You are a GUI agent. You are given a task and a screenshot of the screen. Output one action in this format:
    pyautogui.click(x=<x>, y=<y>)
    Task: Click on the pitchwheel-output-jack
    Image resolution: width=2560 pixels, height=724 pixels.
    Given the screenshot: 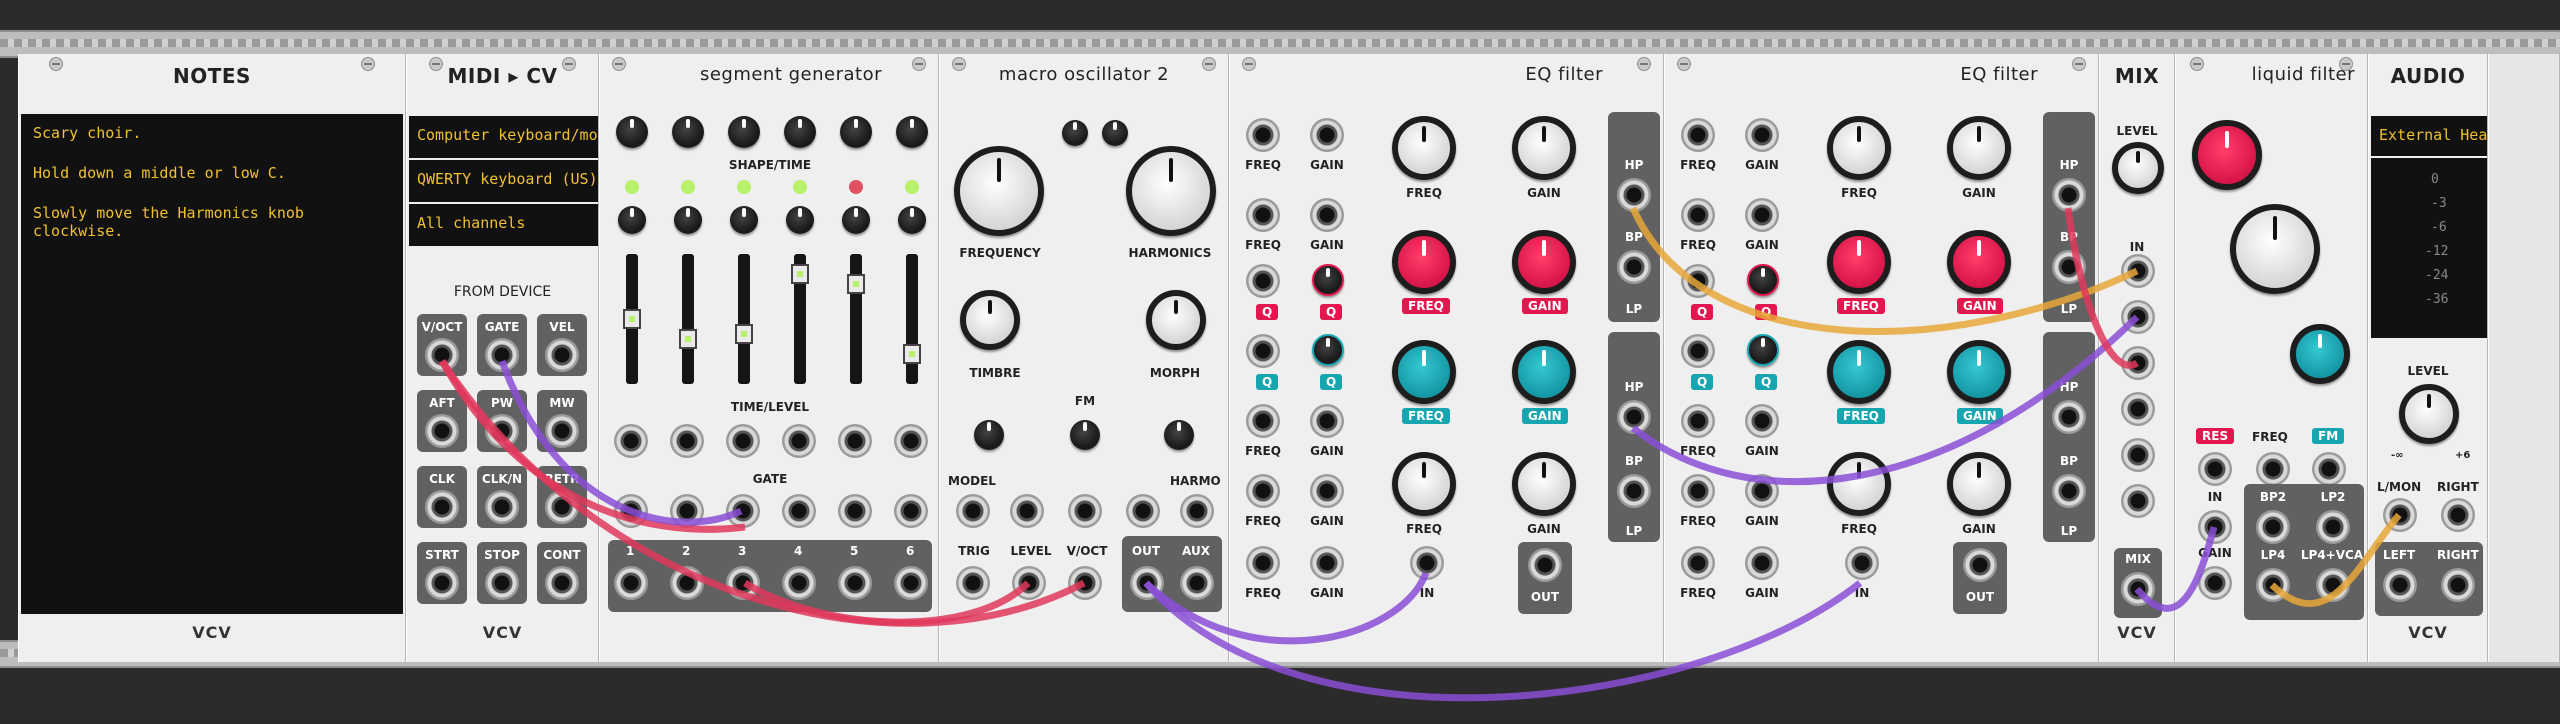 What is the action you would take?
    pyautogui.click(x=502, y=431)
    